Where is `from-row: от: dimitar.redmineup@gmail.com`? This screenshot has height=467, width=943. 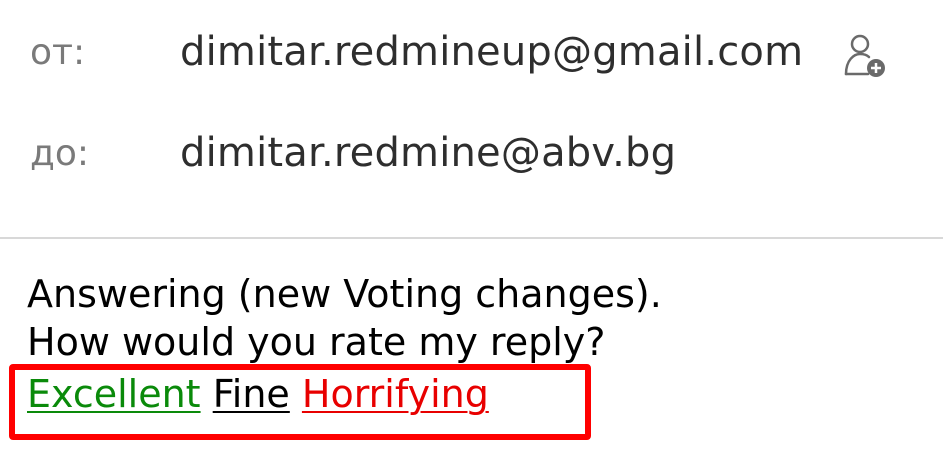
from-row: от: dimitar.redmineup@gmail.com is located at coordinates (471, 52).